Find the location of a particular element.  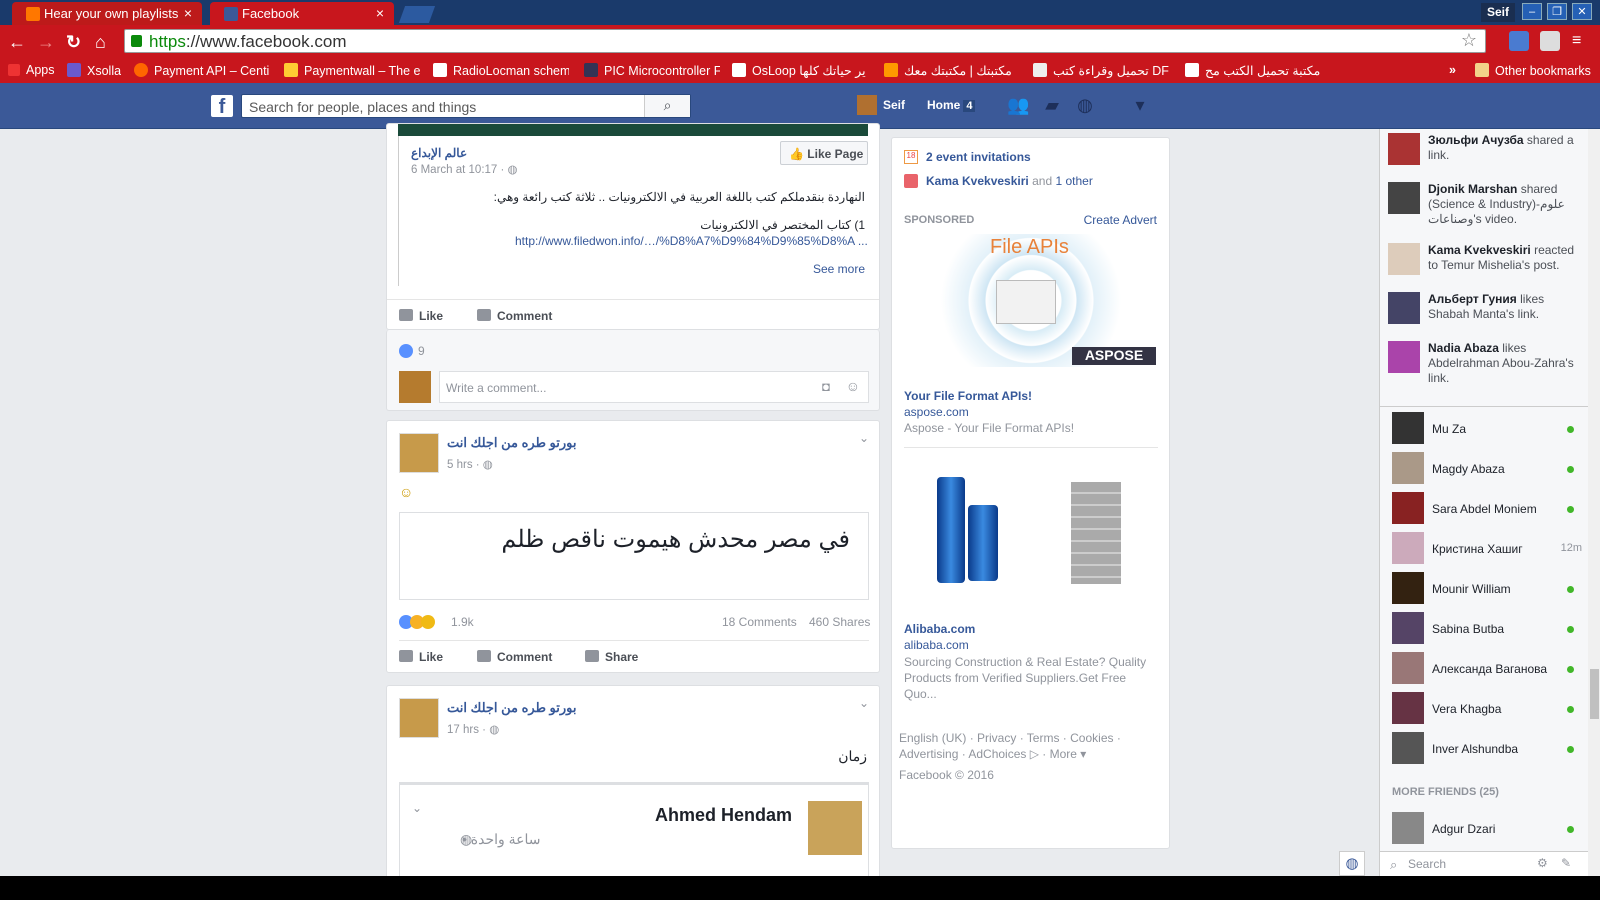

ad-domain-link: alibaba.com is located at coordinates (936, 645).